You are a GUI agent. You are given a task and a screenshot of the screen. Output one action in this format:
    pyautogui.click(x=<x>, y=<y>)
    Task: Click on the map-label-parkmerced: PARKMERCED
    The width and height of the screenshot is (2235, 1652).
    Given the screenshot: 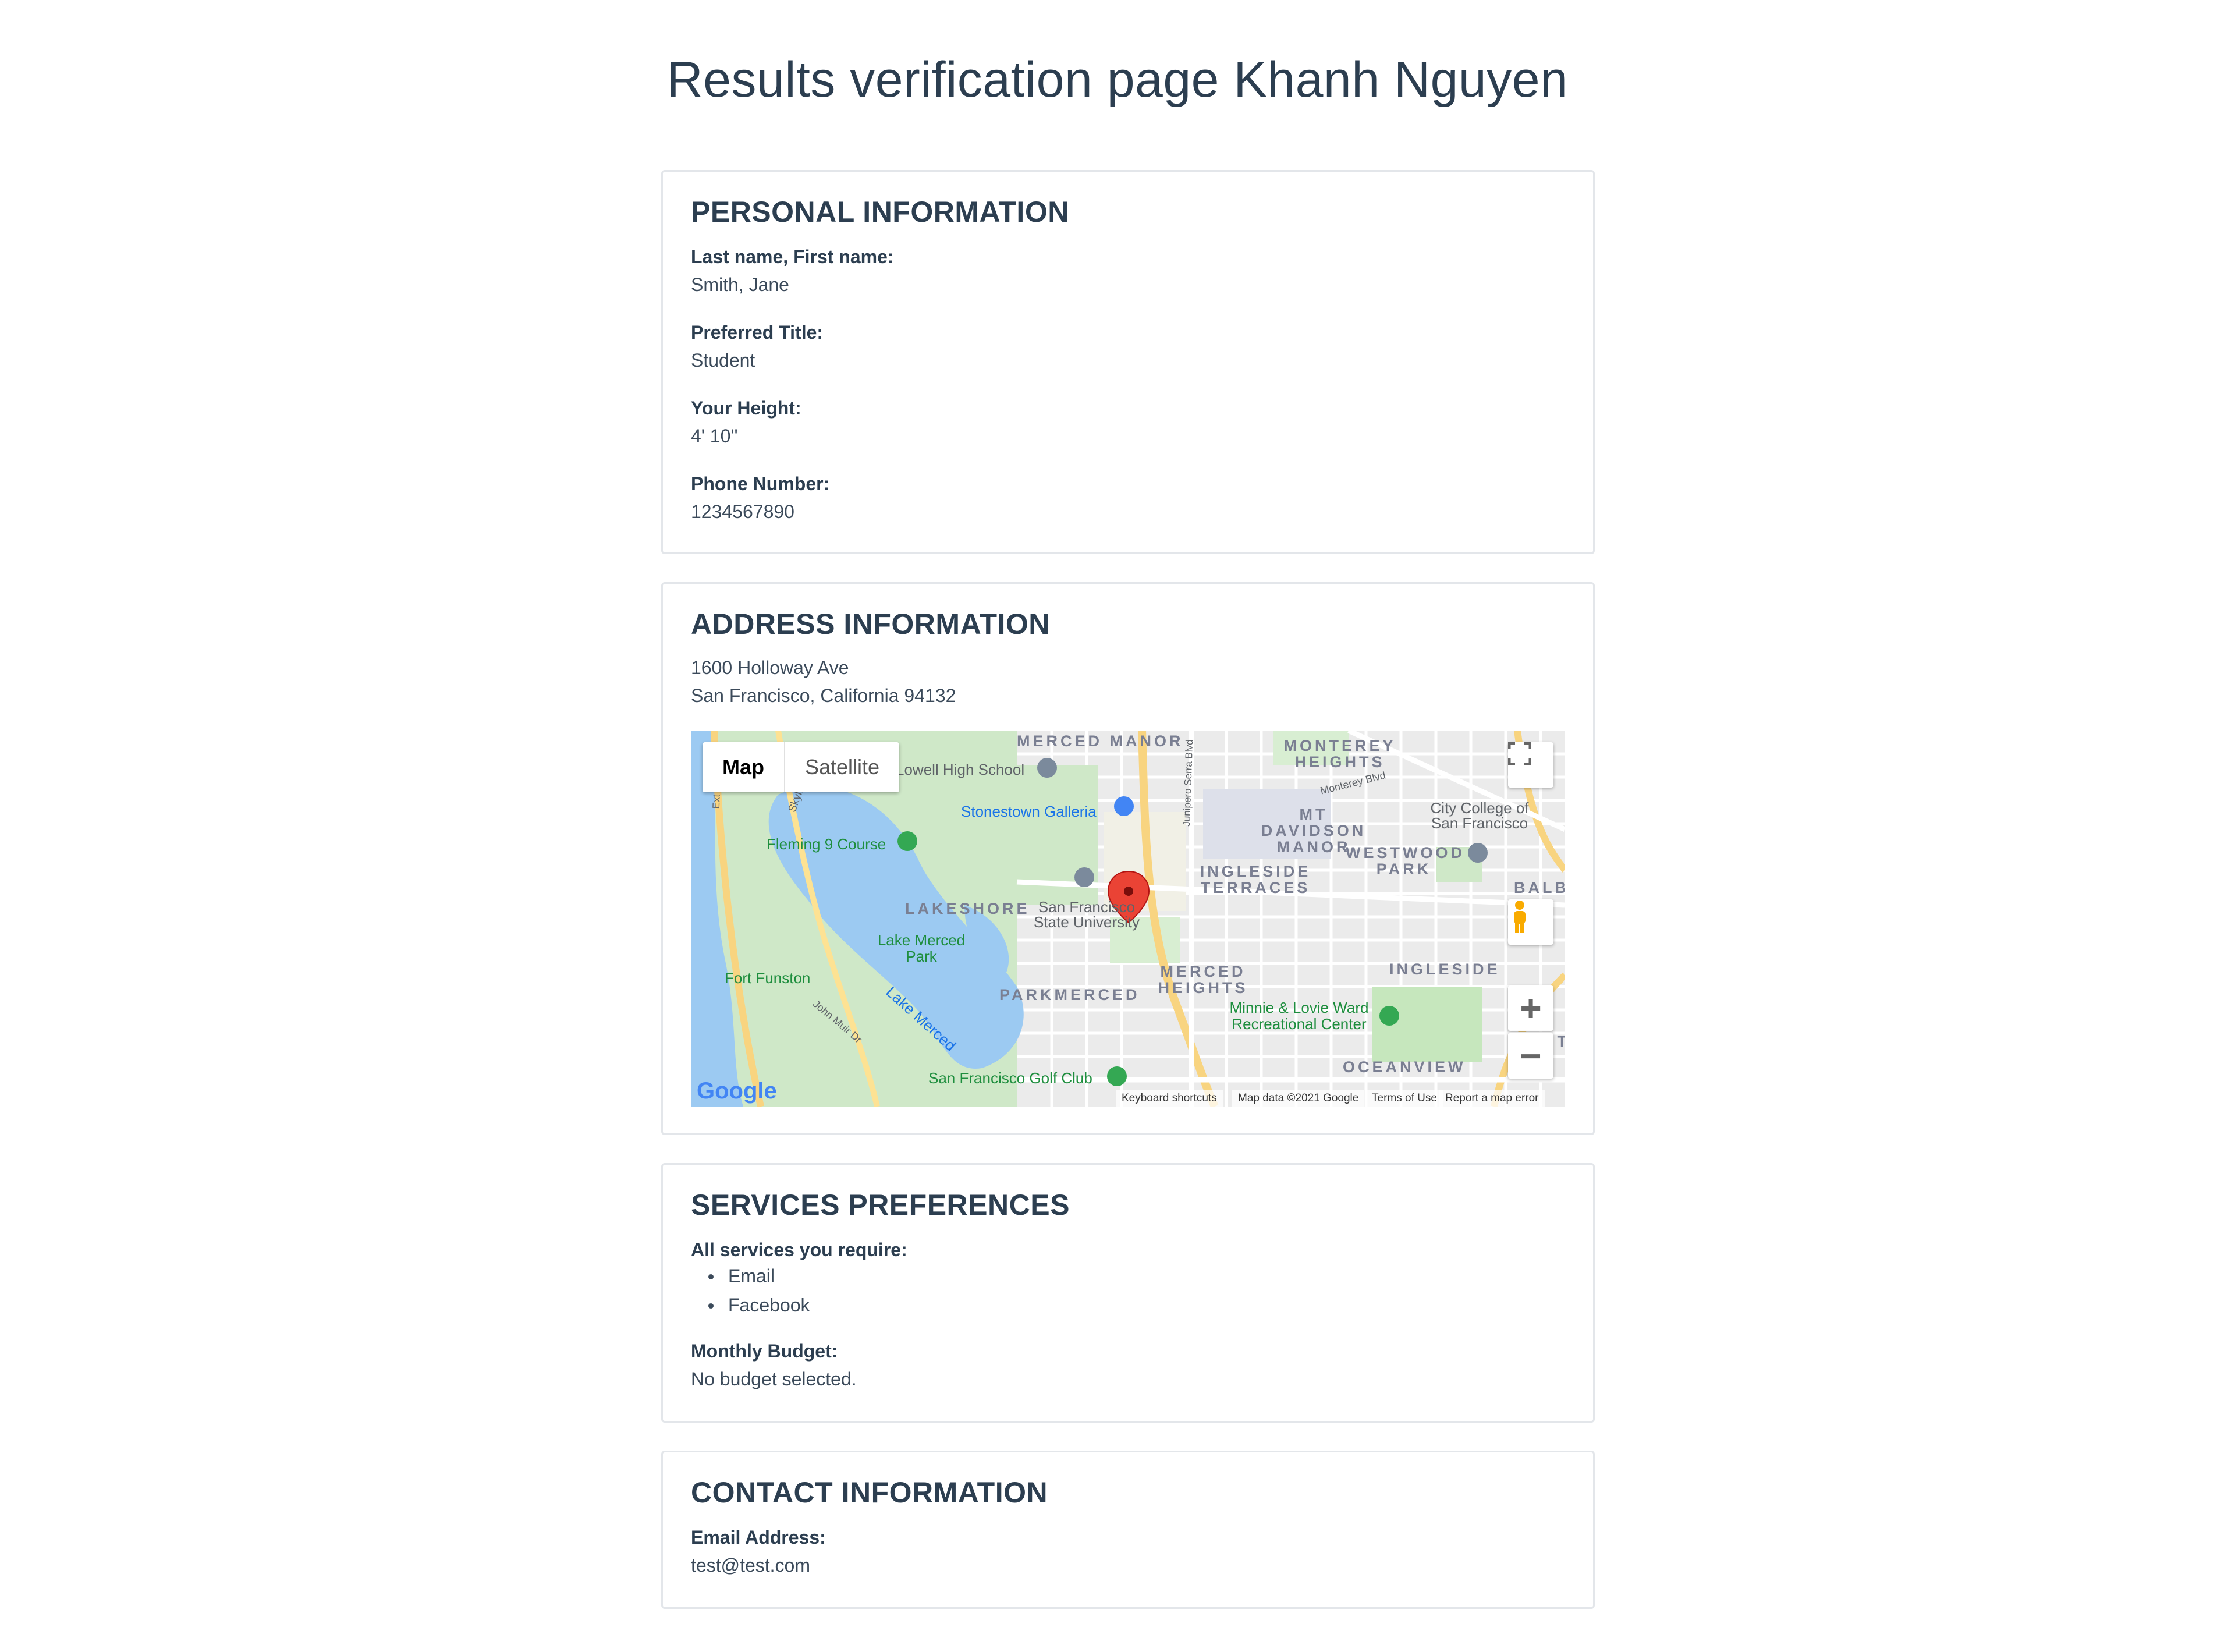 What is the action you would take?
    pyautogui.click(x=1069, y=995)
    